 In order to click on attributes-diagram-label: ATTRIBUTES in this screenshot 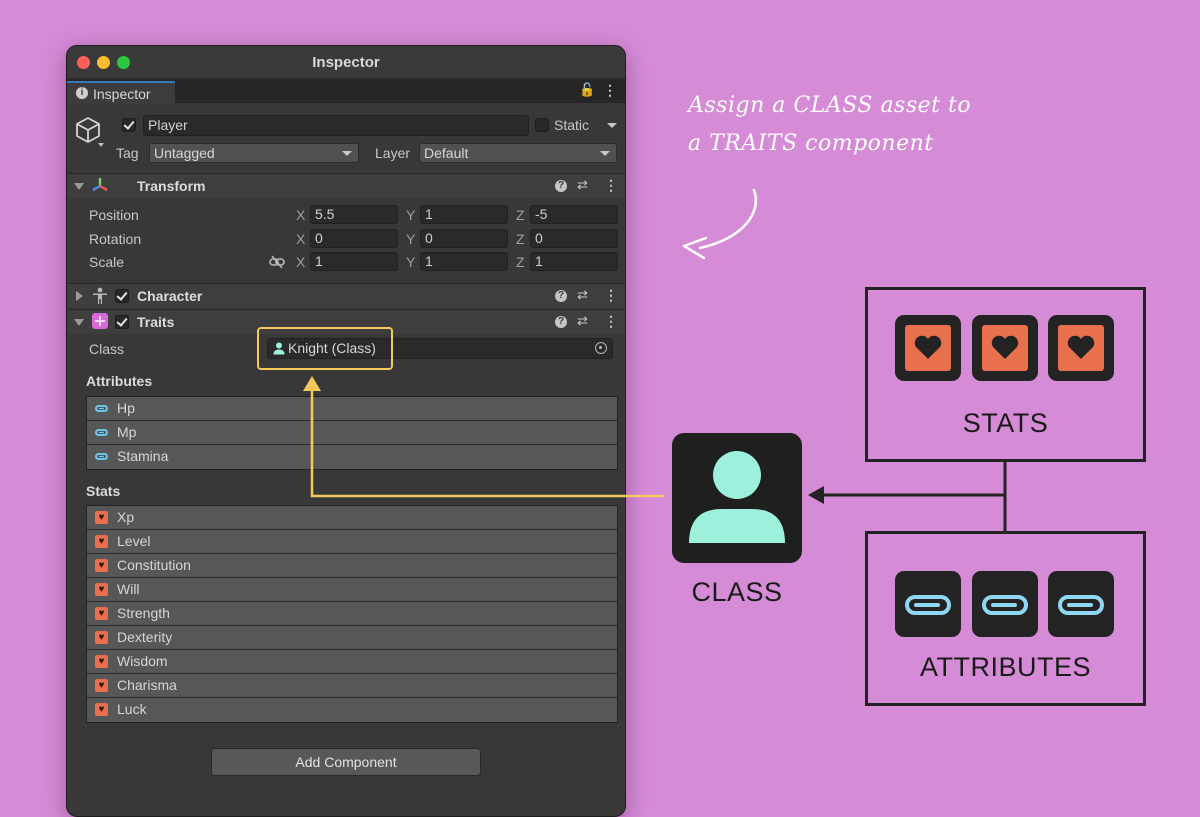, I will do `click(1005, 667)`.